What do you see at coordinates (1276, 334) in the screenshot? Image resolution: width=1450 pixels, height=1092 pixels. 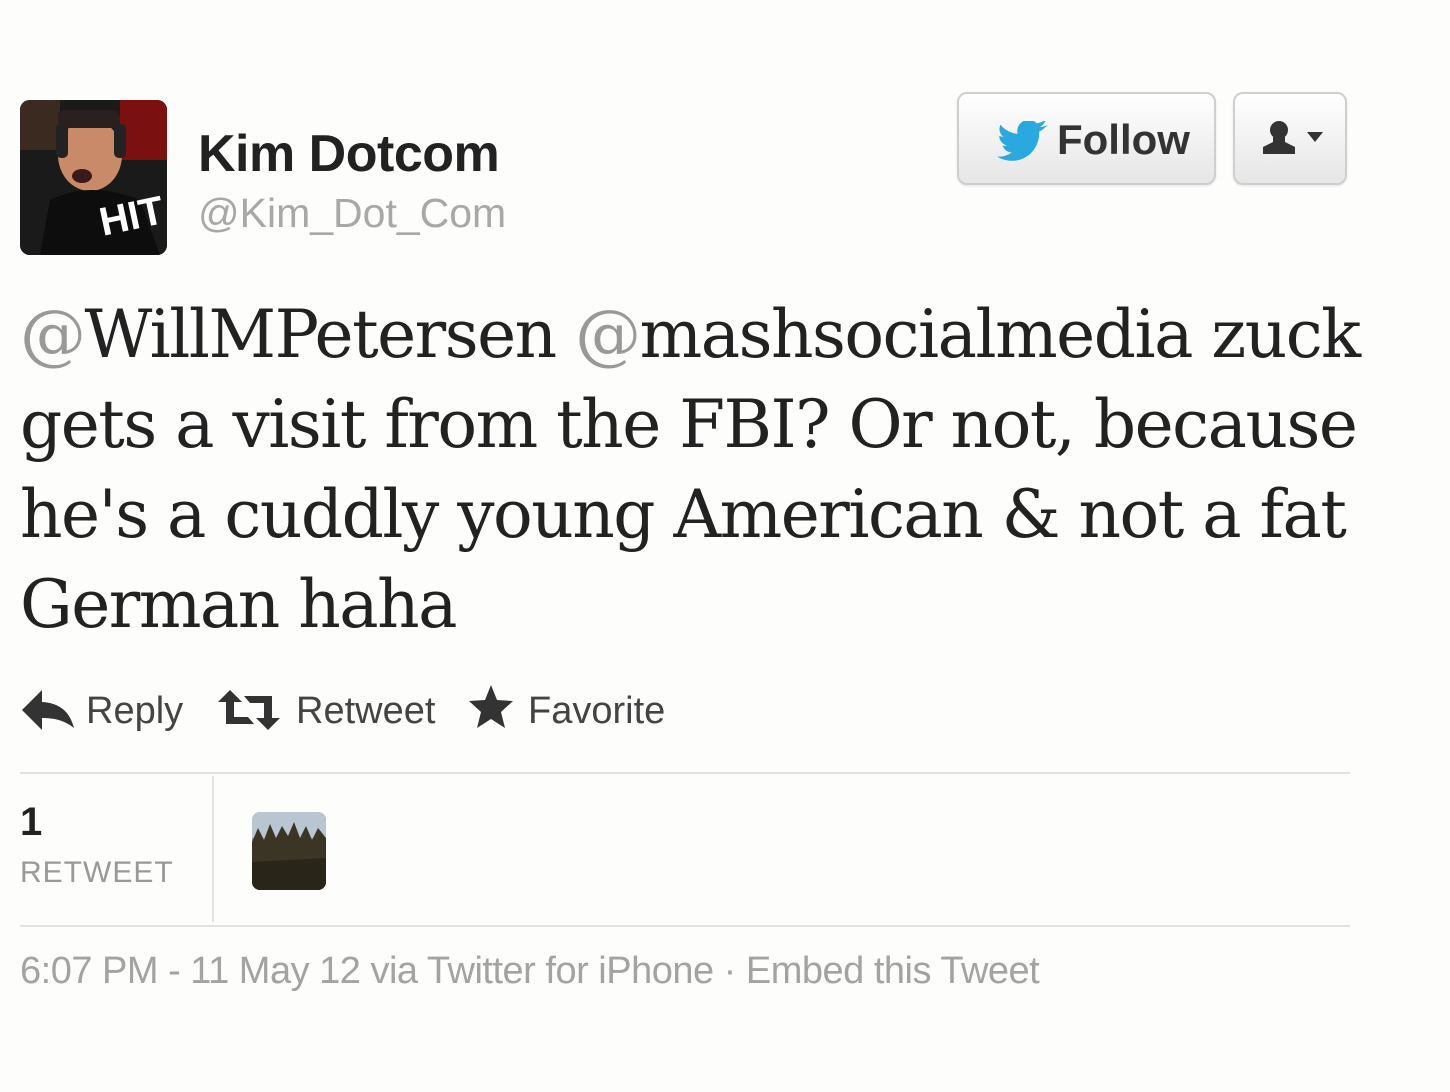 I see `tweet-text-segment: zuck` at bounding box center [1276, 334].